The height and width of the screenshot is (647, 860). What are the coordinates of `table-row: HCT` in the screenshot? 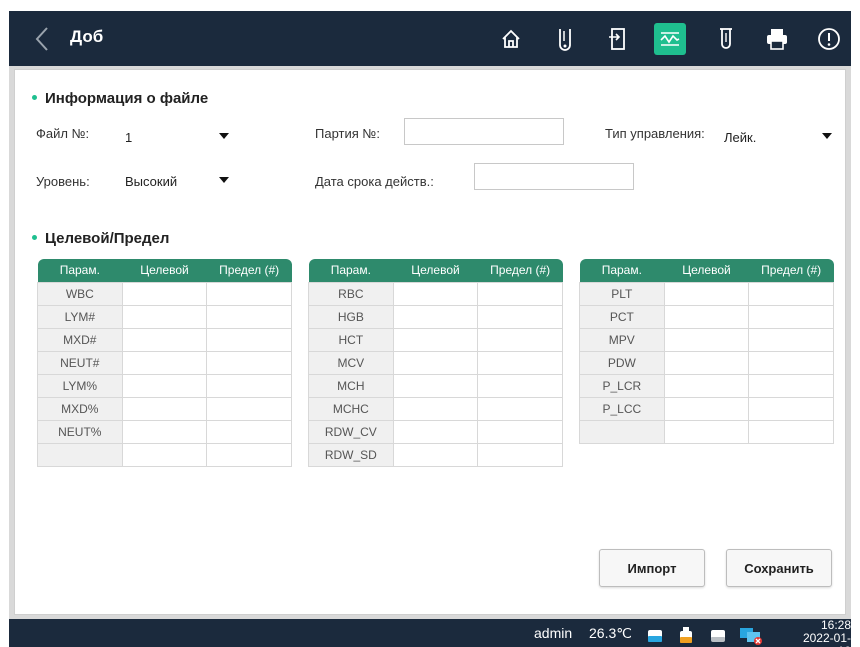 It's located at (435, 339).